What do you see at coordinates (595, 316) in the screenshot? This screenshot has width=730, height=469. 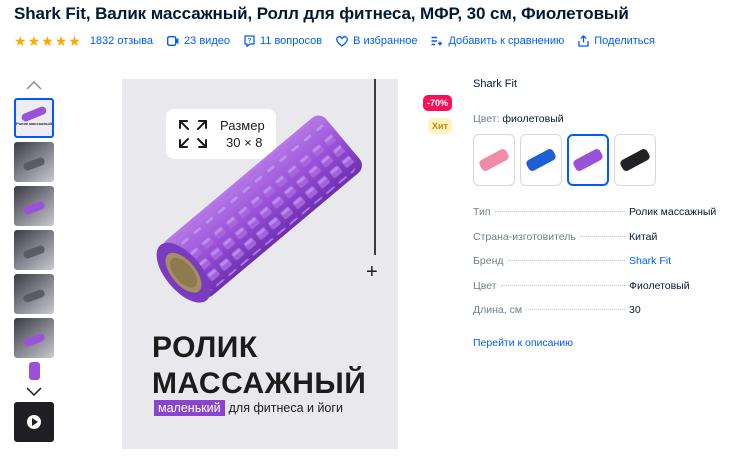 I see `spec-row: Длина, см 30` at bounding box center [595, 316].